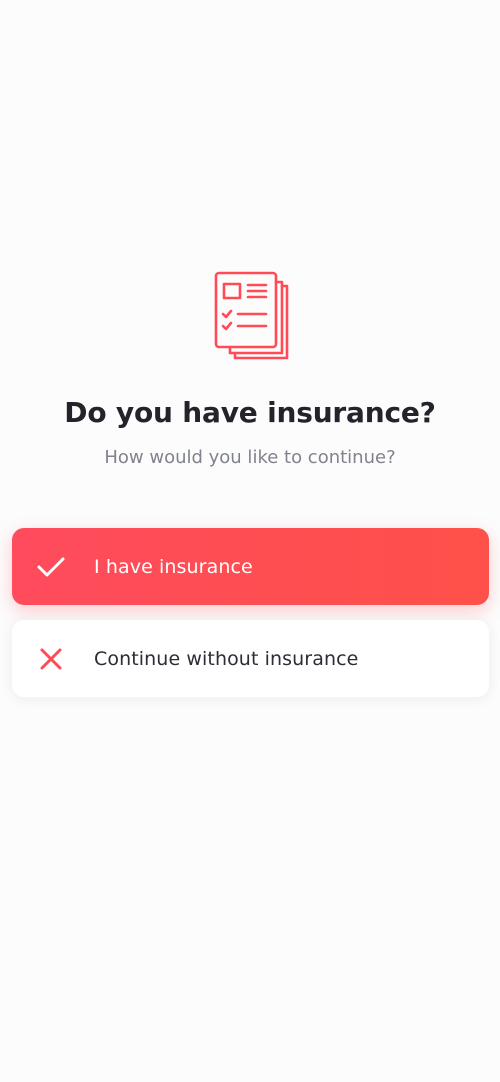  I want to click on page-title: Do you have insurance?, so click(250, 412).